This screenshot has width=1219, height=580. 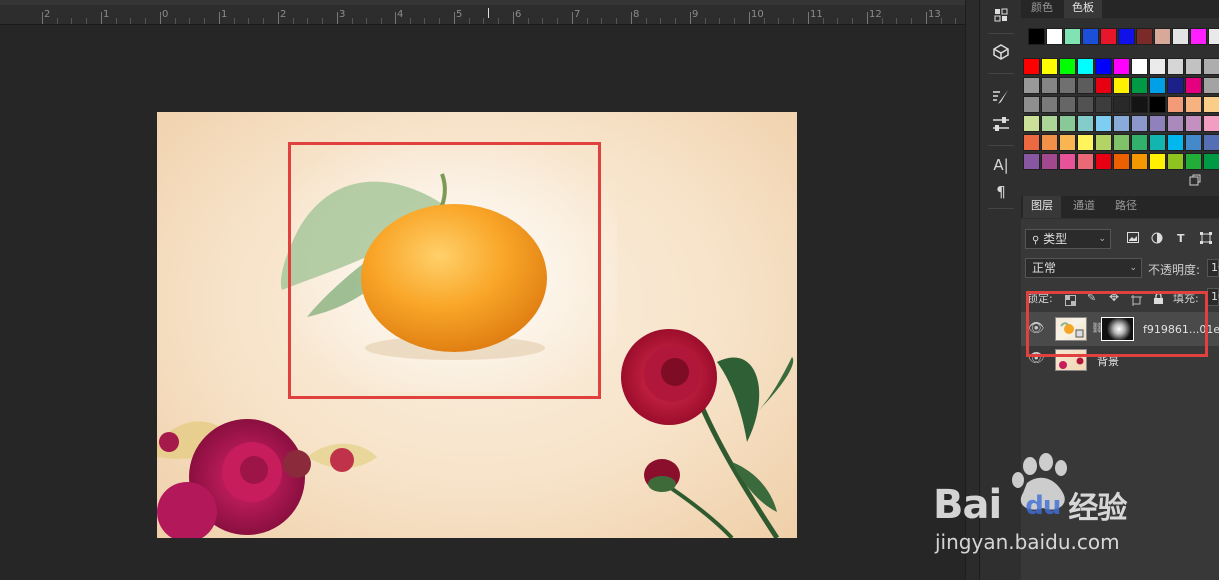 I want to click on brush-settings-icon, so click(x=1001, y=97).